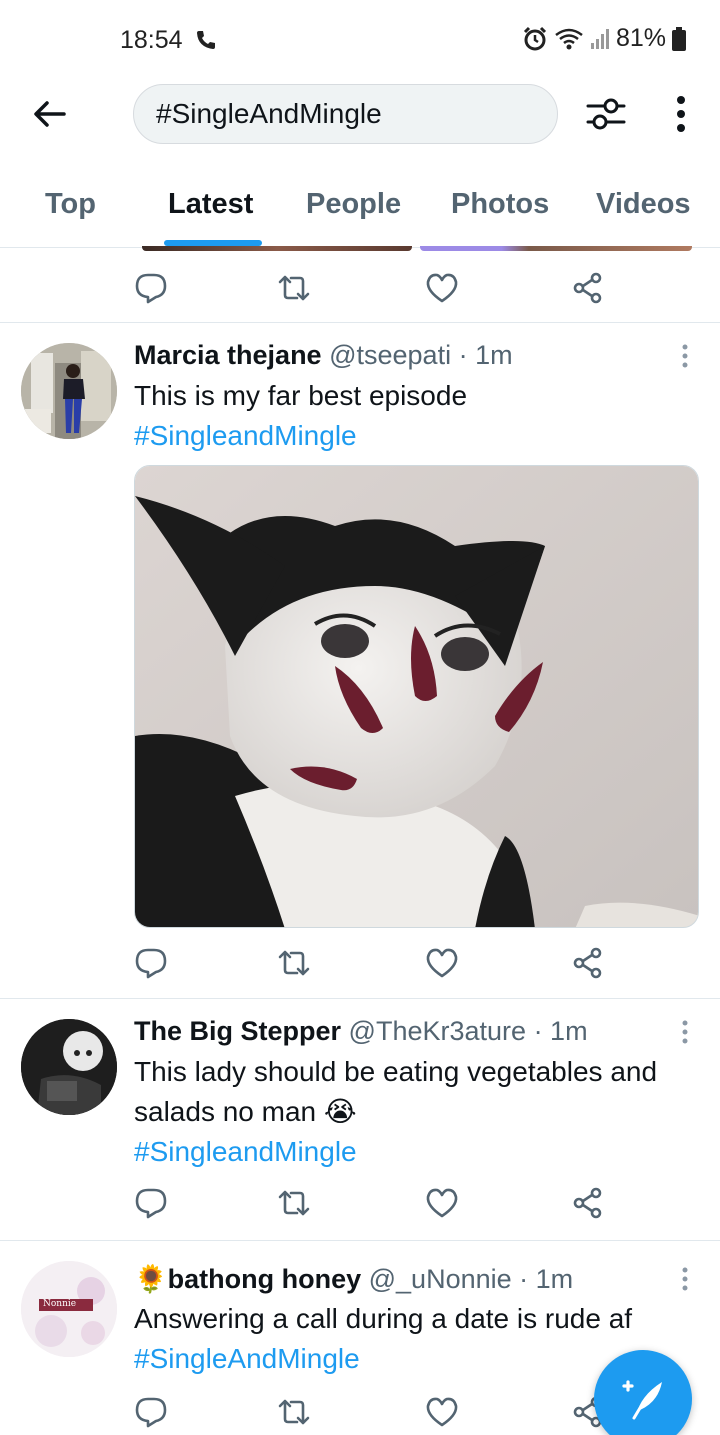 This screenshot has height=1435, width=720. I want to click on tweet-header: 🌻bathong honey @_uNonnie · 1m, so click(353, 1279).